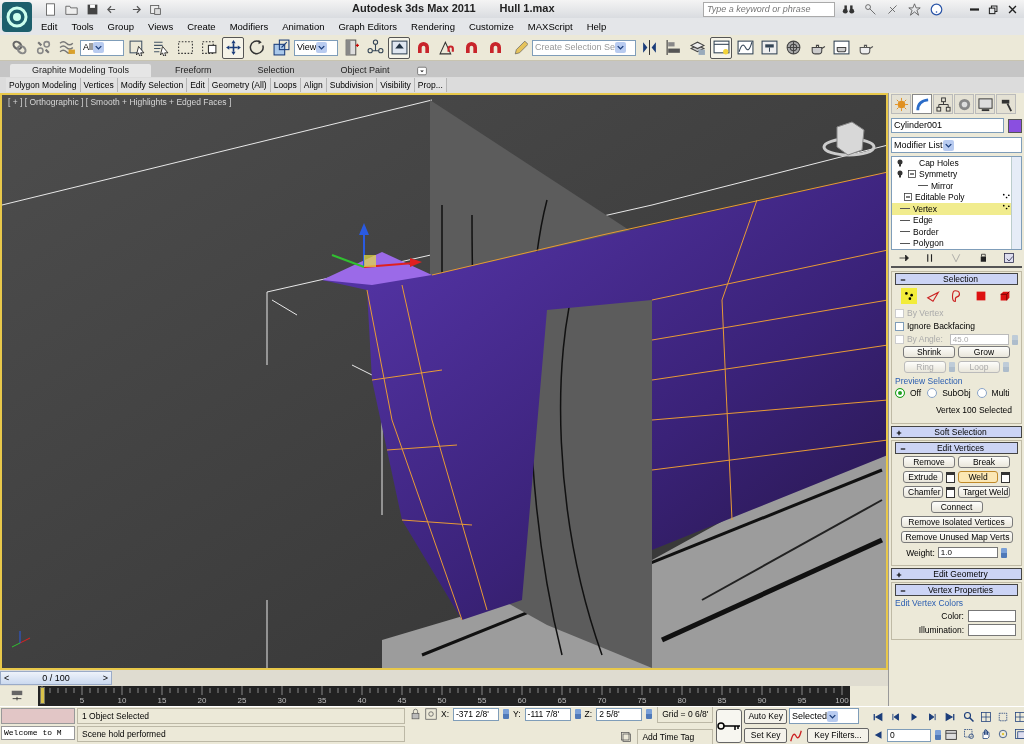 The width and height of the screenshot is (1024, 744). I want to click on checkbox-label: Ignore Backfacing, so click(941, 326).